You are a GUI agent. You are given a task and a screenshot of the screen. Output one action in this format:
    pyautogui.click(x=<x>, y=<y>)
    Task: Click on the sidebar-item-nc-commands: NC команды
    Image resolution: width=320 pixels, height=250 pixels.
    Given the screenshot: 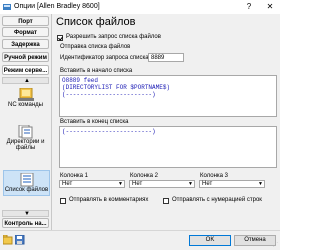 What is the action you would take?
    pyautogui.click(x=25, y=98)
    